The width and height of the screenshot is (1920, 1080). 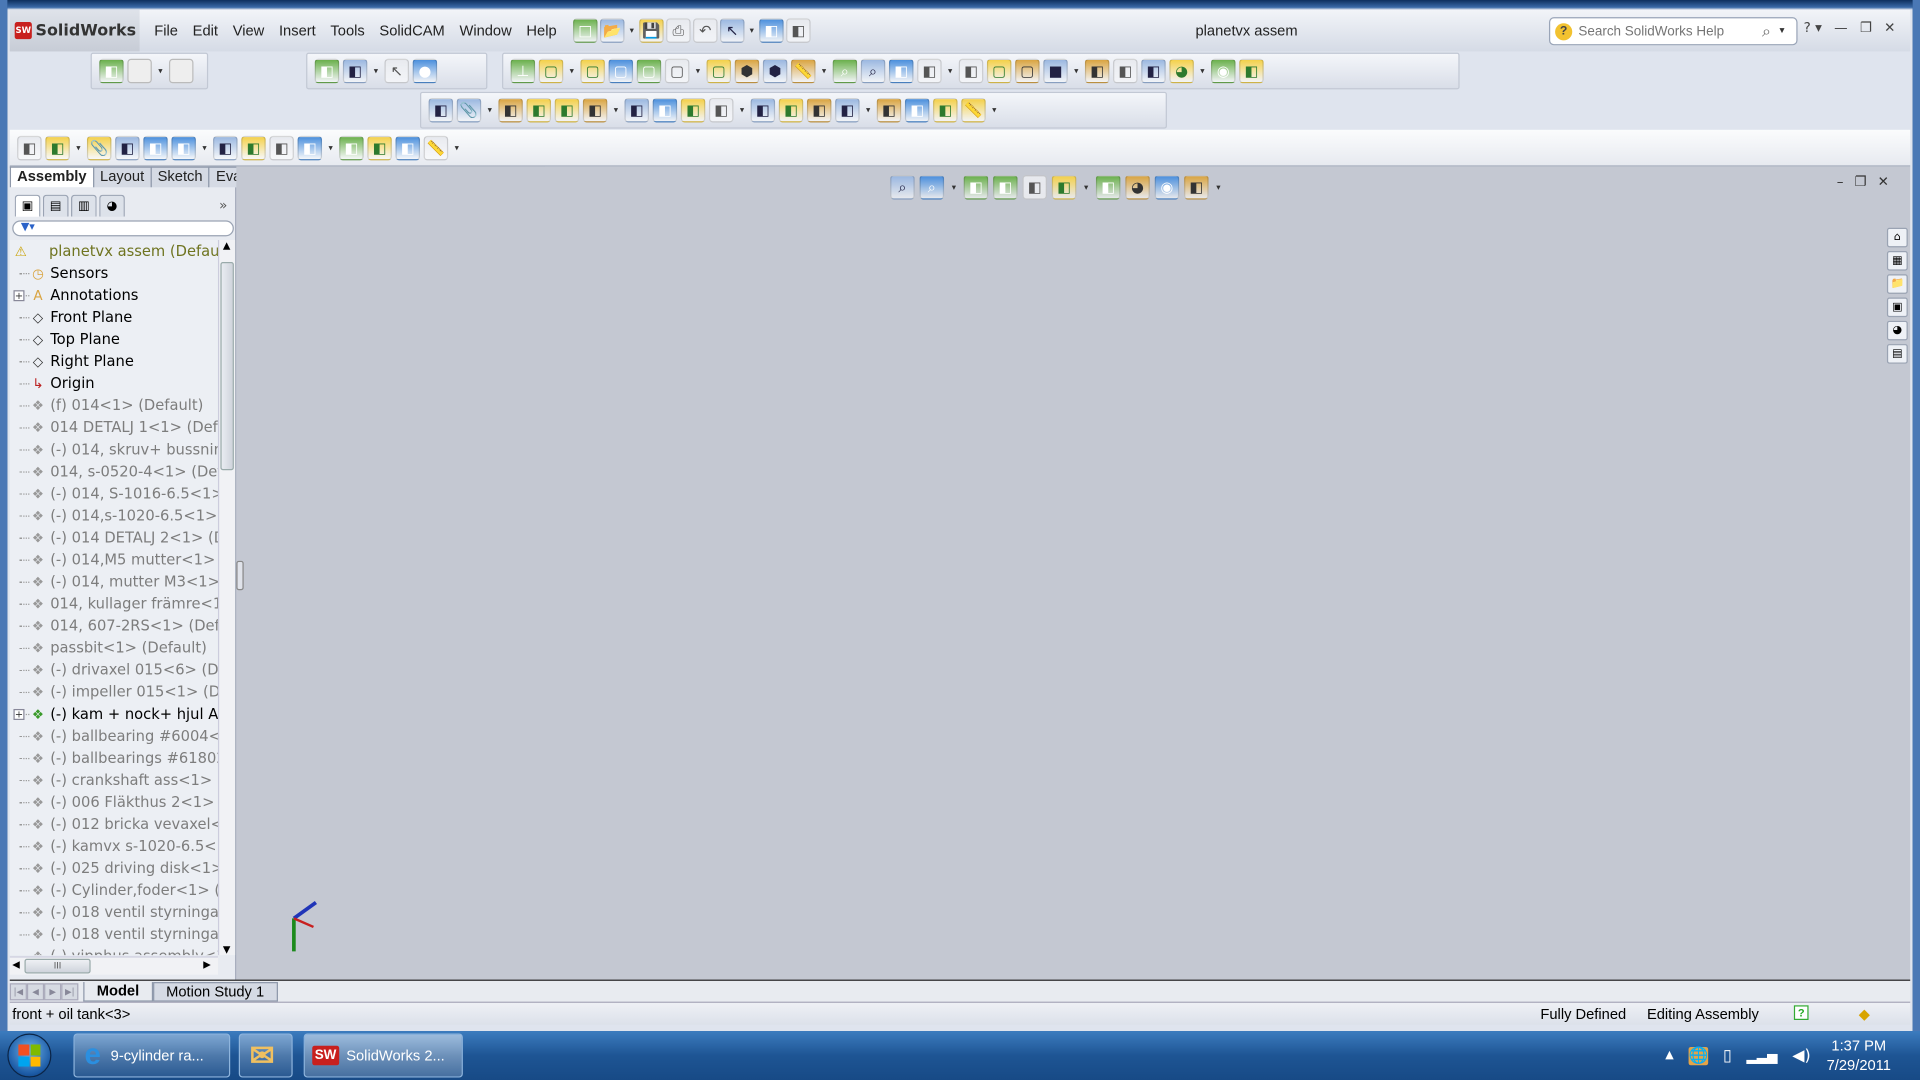 What do you see at coordinates (612, 30) in the screenshot?
I see `open-icon: 📂` at bounding box center [612, 30].